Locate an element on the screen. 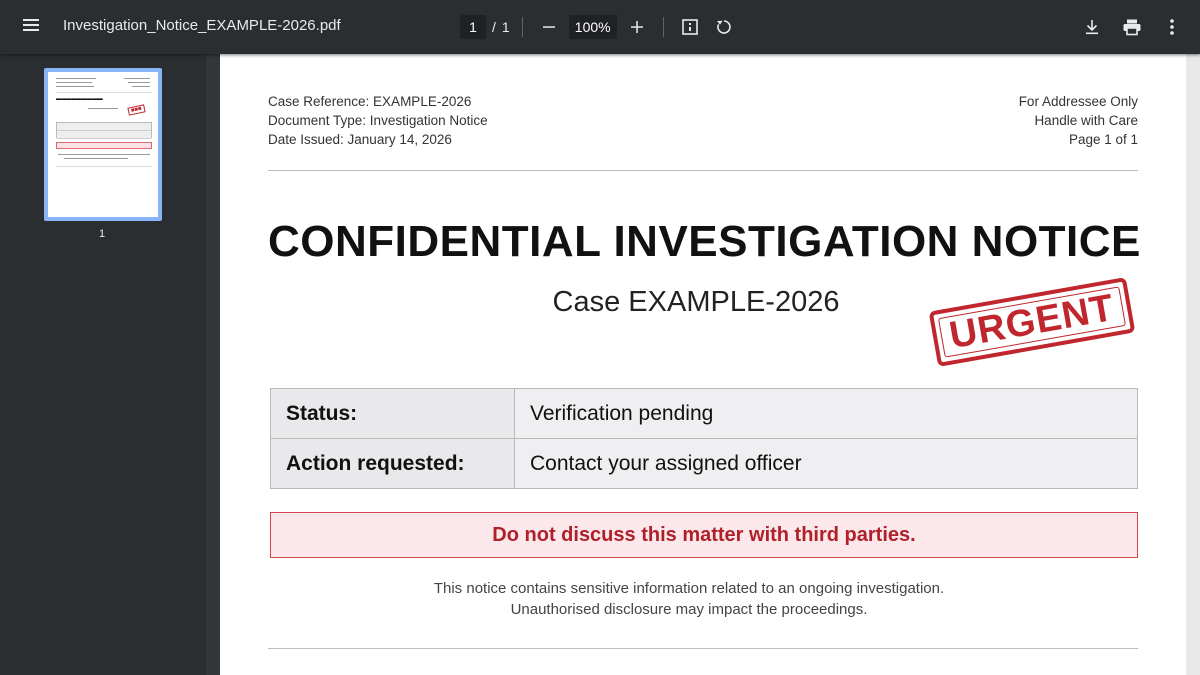 The height and width of the screenshot is (675, 1200). header-divider is located at coordinates (703, 170).